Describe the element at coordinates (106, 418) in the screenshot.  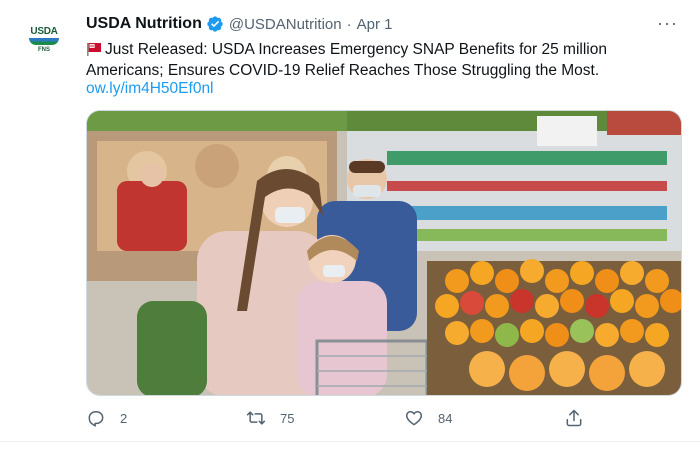
I see `reply-button: 2` at that location.